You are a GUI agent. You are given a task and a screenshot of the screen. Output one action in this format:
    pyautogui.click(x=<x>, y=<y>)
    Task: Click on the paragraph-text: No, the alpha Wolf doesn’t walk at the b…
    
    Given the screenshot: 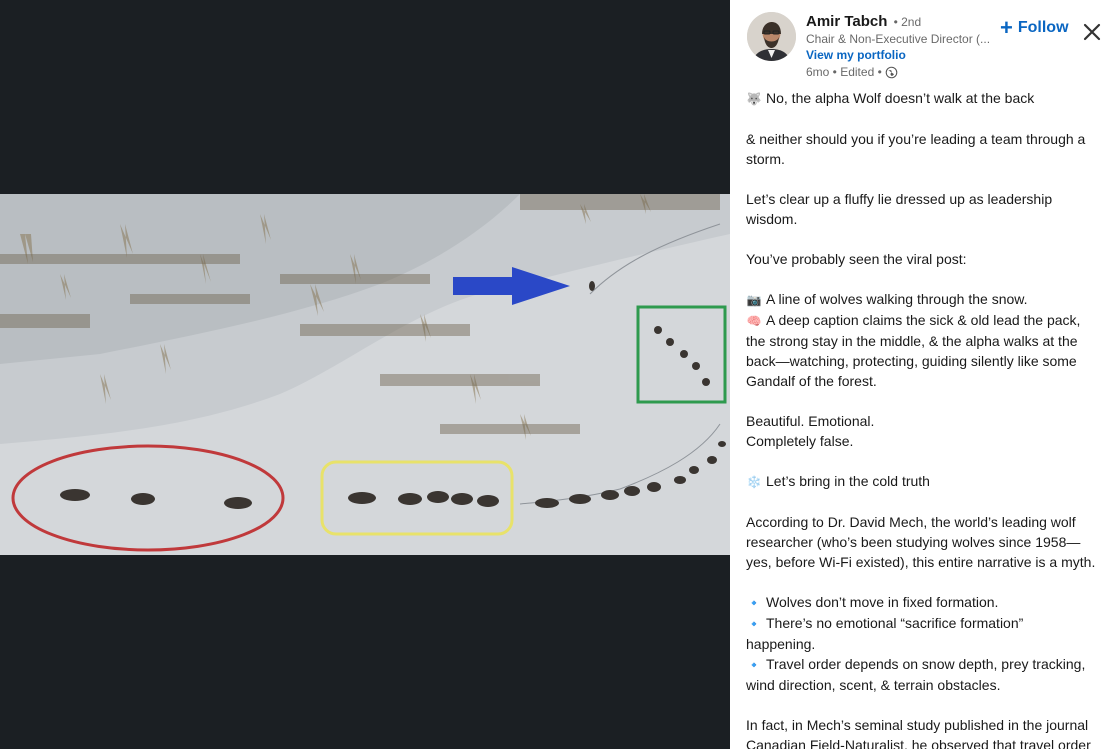 What is the action you would take?
    pyautogui.click(x=900, y=98)
    